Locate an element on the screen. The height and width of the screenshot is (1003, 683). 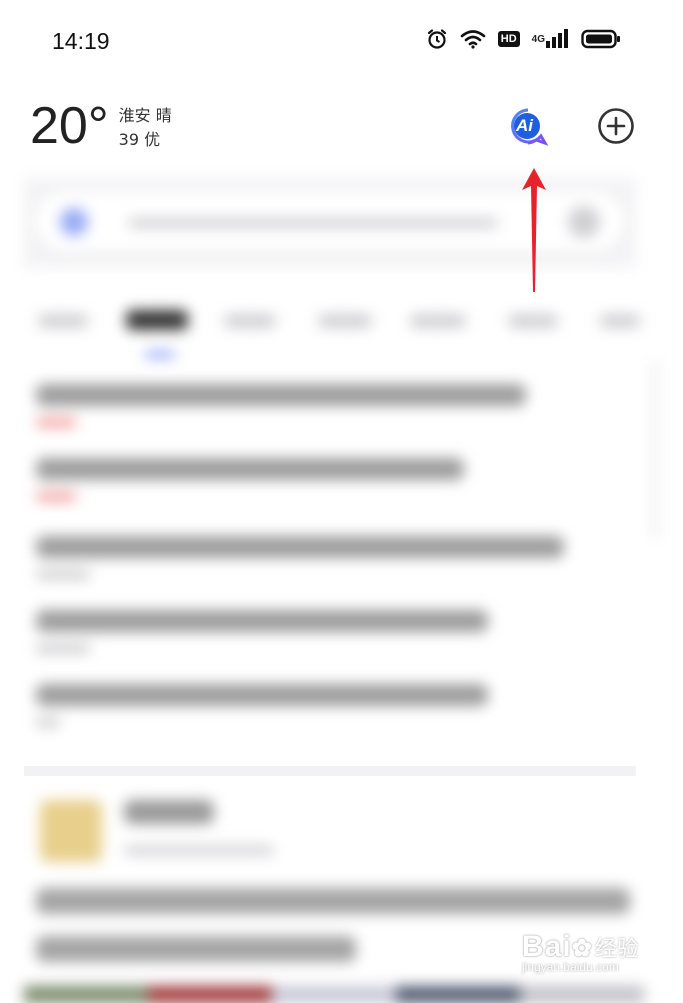
signal-4g-icon: 4G is located at coordinates (550, 39).